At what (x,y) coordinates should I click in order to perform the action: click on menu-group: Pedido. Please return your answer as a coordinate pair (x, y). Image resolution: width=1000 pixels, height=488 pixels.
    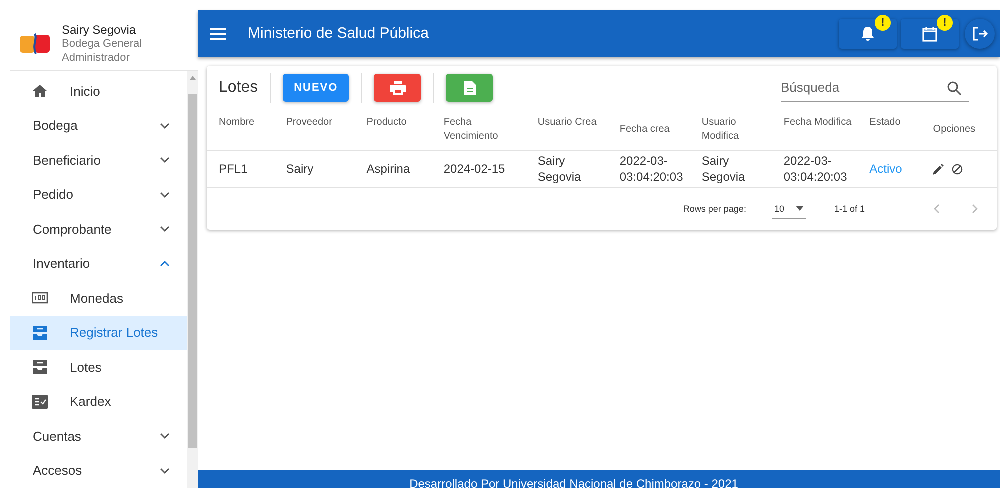
    Looking at the image, I should click on (98, 195).